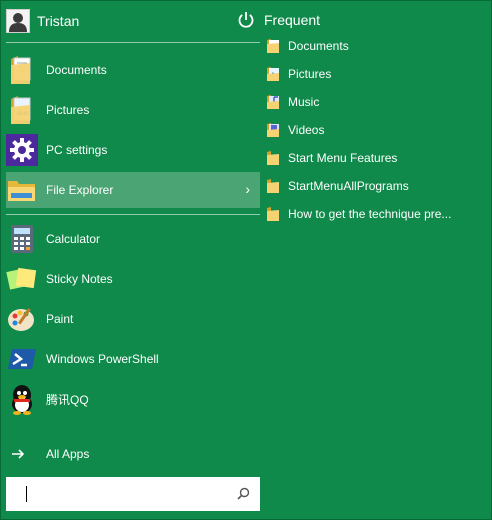  I want to click on divider-middle, so click(133, 214).